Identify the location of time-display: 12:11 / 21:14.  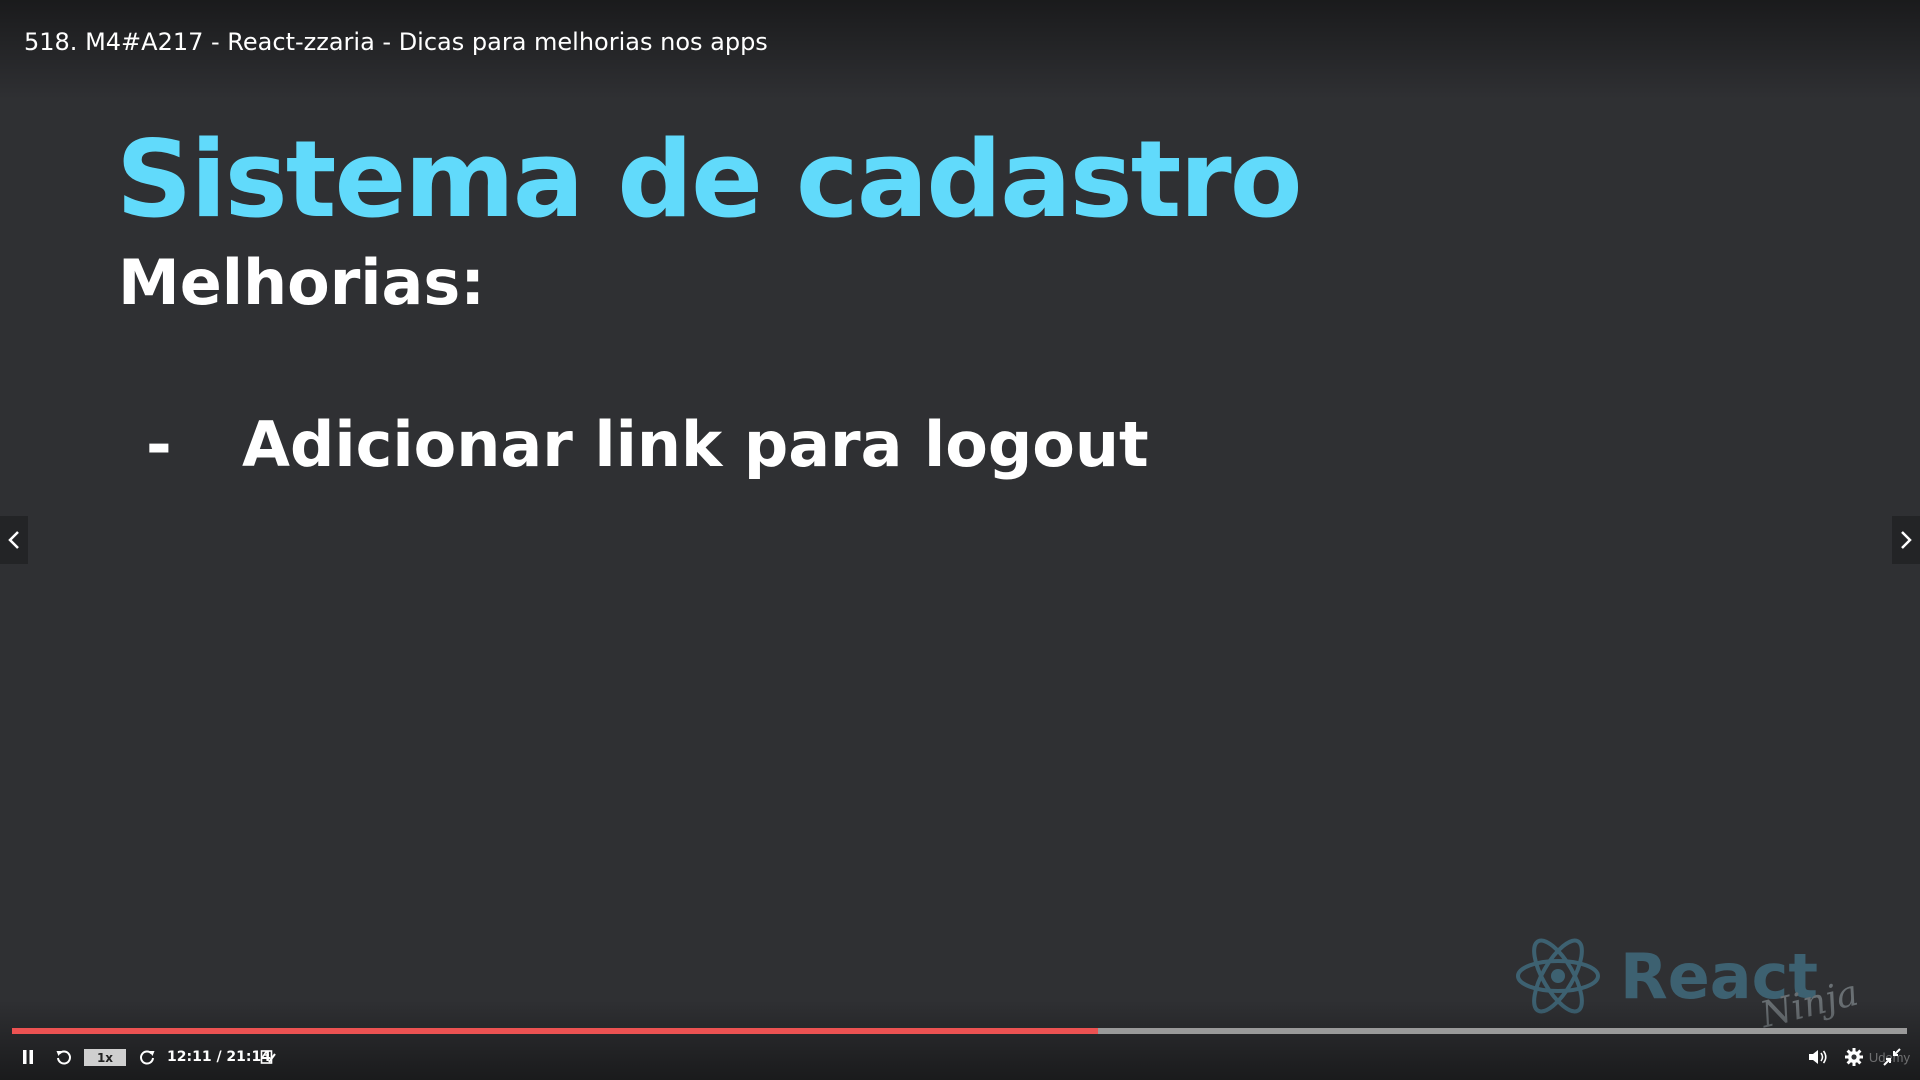
(219, 1057).